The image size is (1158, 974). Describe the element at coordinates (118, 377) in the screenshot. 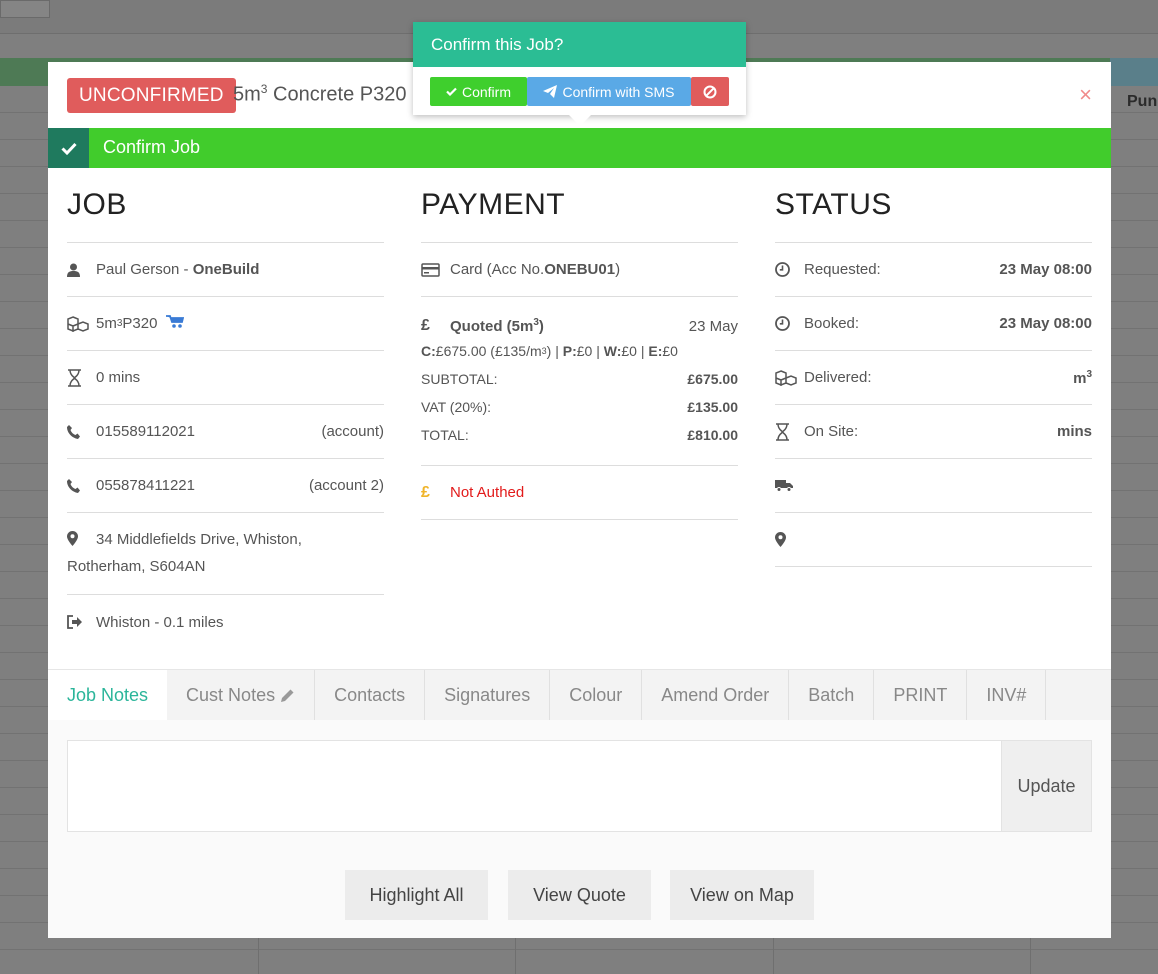

I see `job-duration: 0 mins` at that location.